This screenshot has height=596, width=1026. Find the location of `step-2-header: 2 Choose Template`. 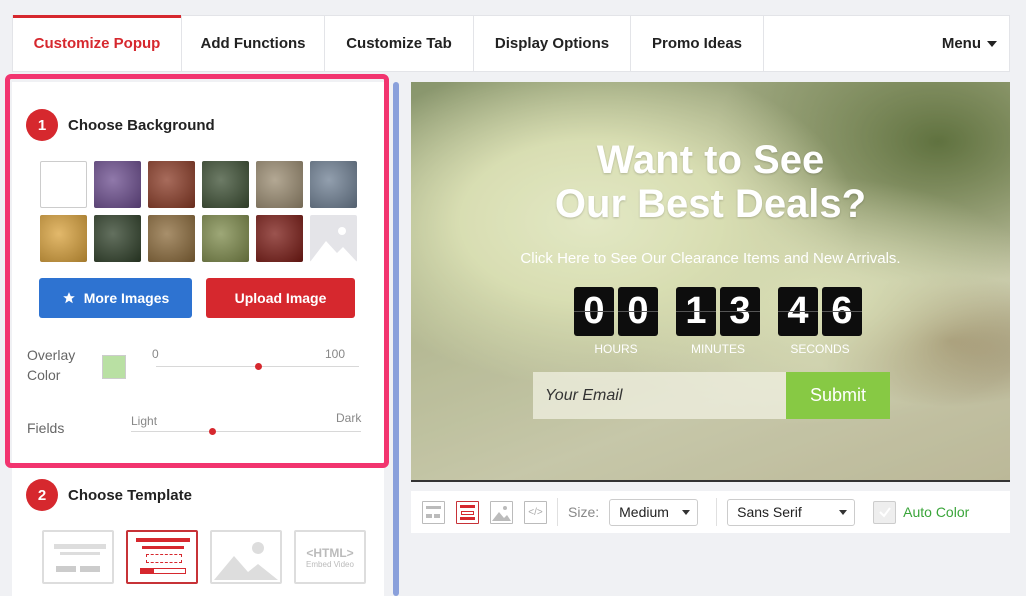

step-2-header: 2 Choose Template is located at coordinates (109, 495).